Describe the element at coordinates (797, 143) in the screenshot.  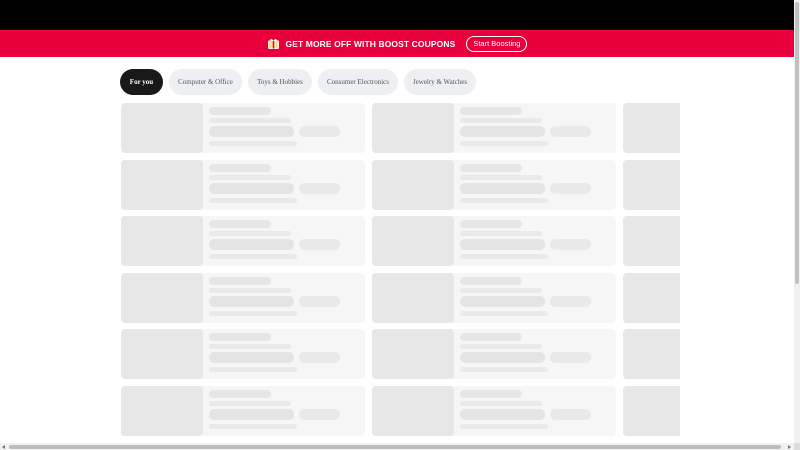
I see `vertical-scrollbar-thumb` at that location.